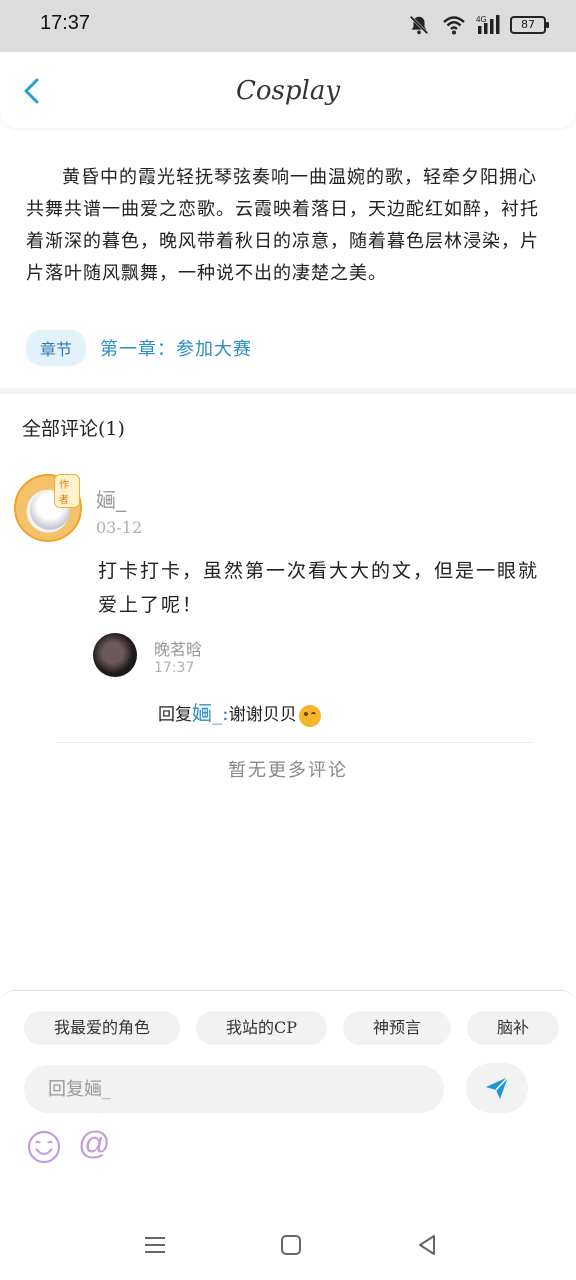 The width and height of the screenshot is (576, 1280). I want to click on send-icon, so click(497, 1087).